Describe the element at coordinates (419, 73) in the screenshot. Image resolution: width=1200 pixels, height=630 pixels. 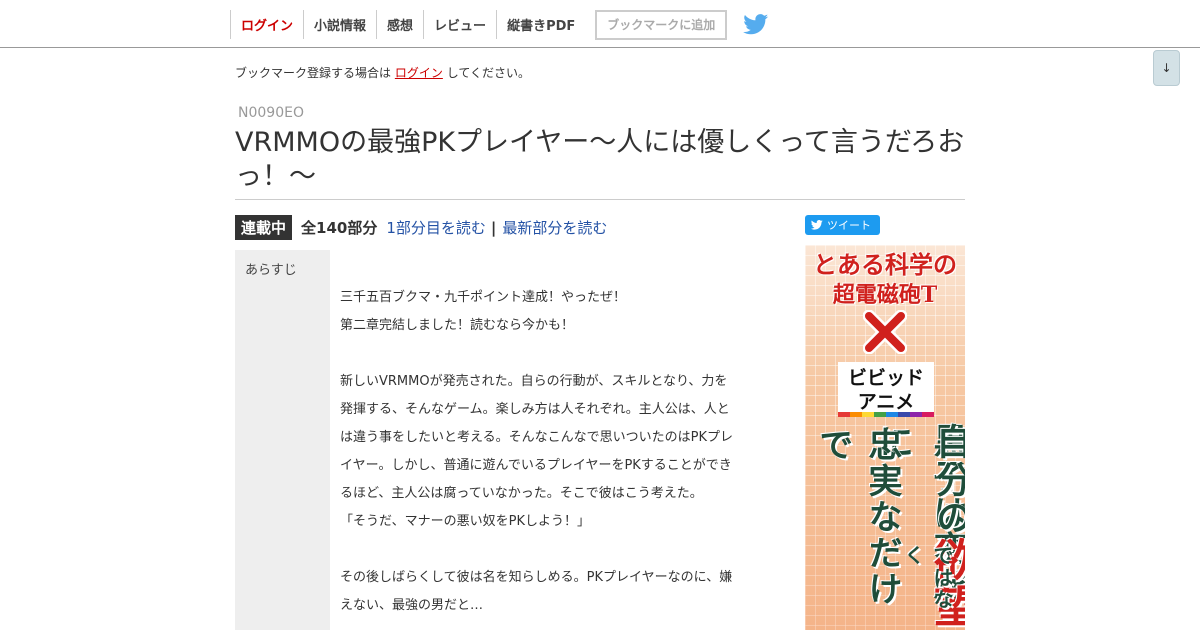
I see `notice-login-link: ログイン` at that location.